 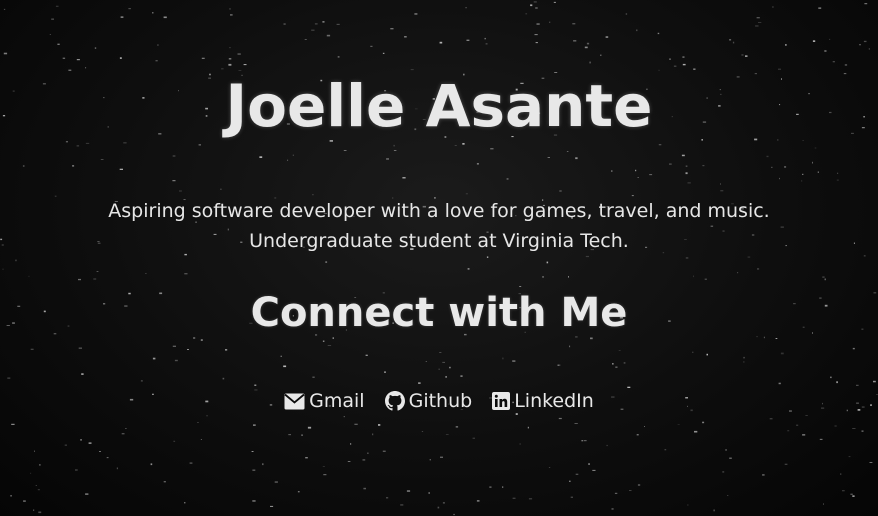 I want to click on linkedin-link: LinkedIn, so click(x=543, y=401).